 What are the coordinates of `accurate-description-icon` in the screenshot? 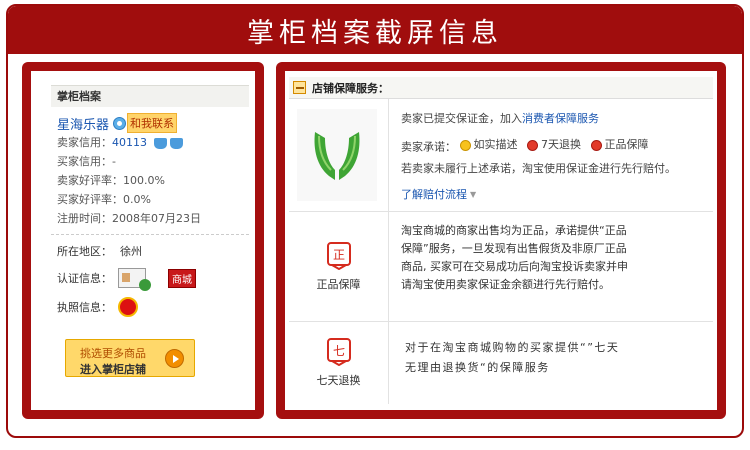 It's located at (465, 145).